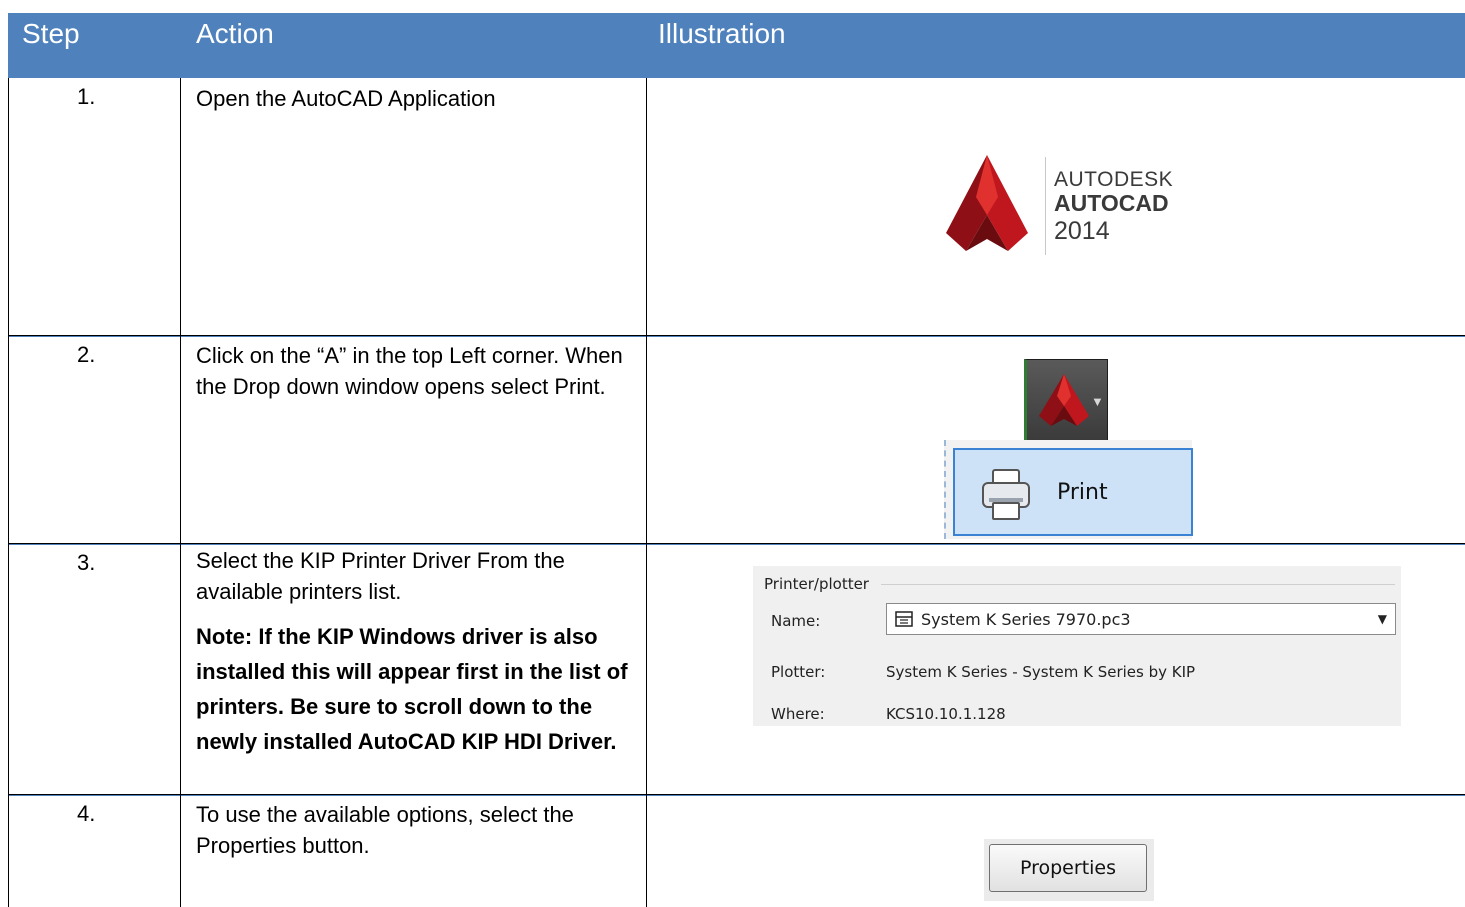 This screenshot has width=1465, height=907. I want to click on application-menu-button: ▼, so click(1066, 400).